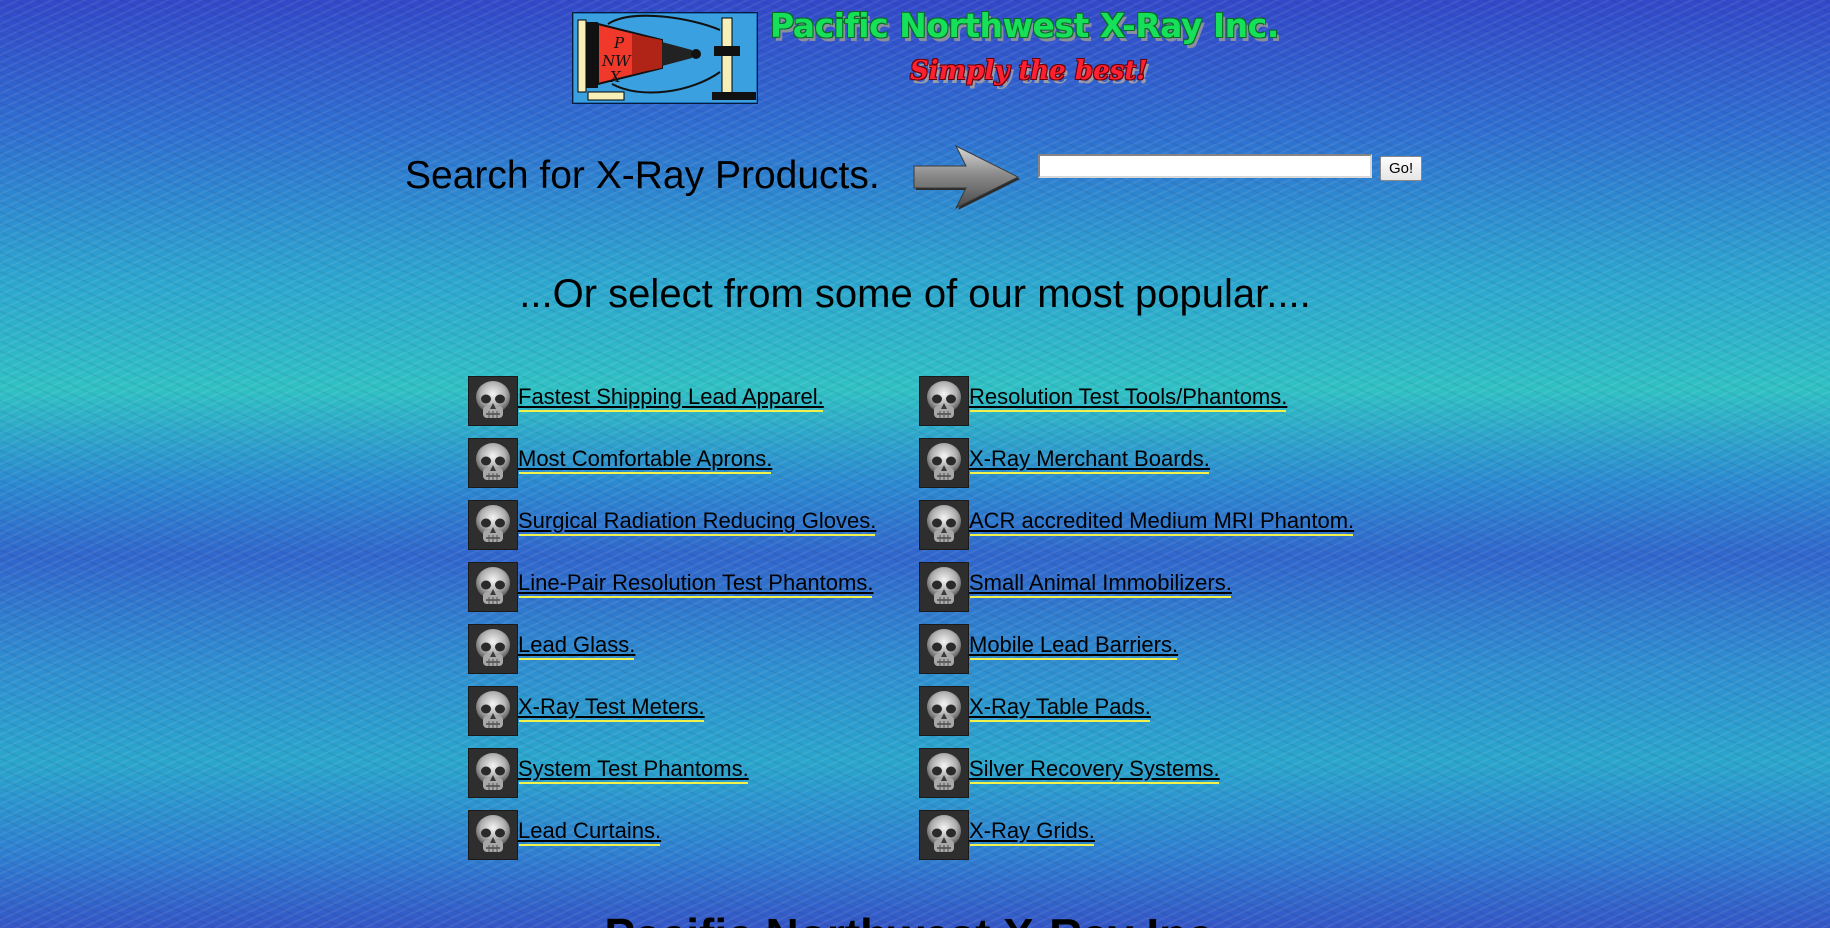  I want to click on brand-slogan: Simply the best!, so click(1029, 71).